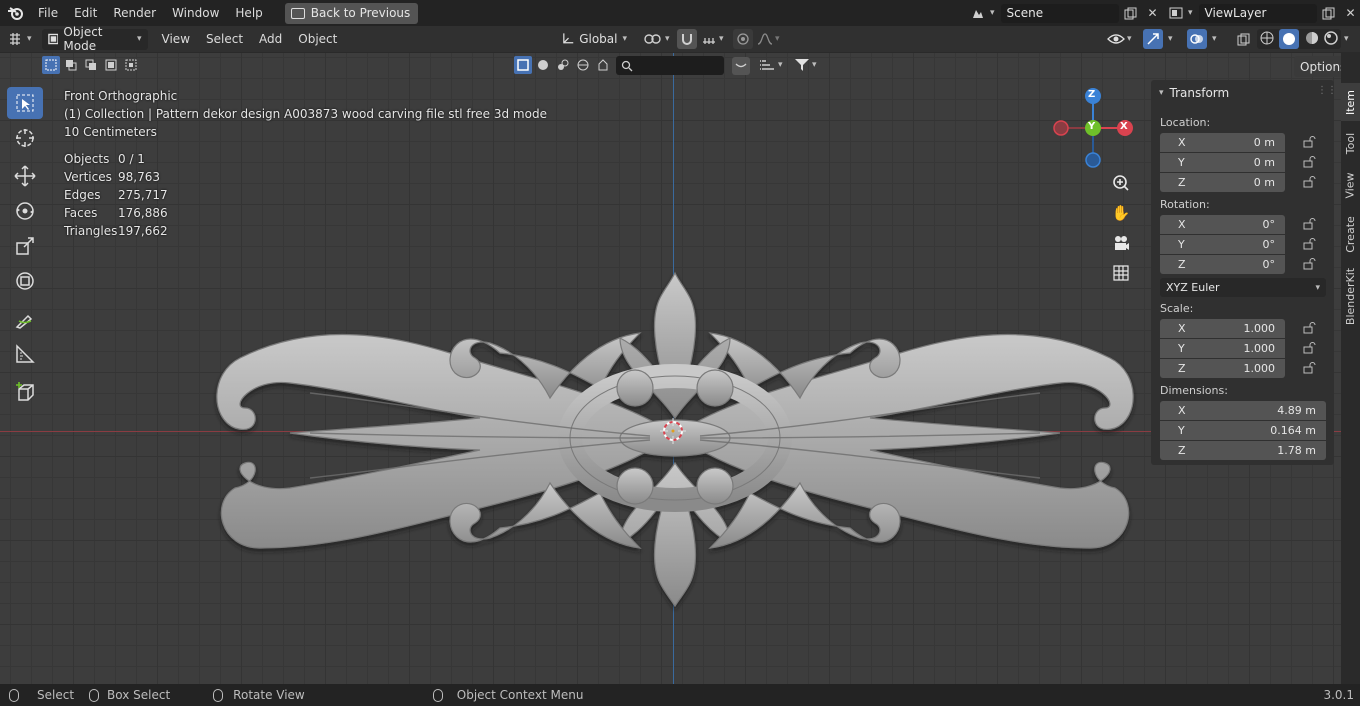 This screenshot has width=1360, height=706. Describe the element at coordinates (85, 13) in the screenshot. I see `menu-edit: Edit` at that location.